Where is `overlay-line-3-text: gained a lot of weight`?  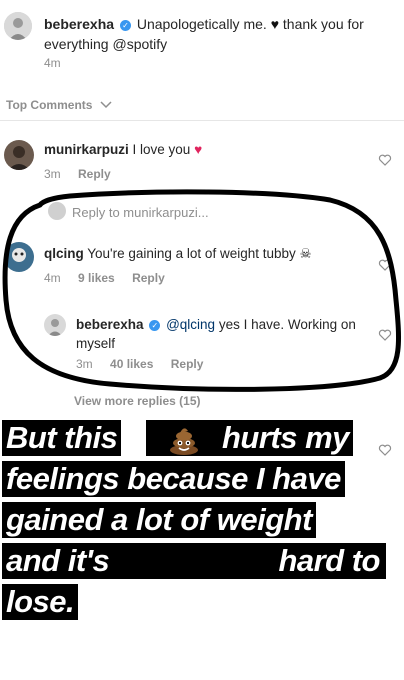 overlay-line-3-text: gained a lot of weight is located at coordinates (159, 519).